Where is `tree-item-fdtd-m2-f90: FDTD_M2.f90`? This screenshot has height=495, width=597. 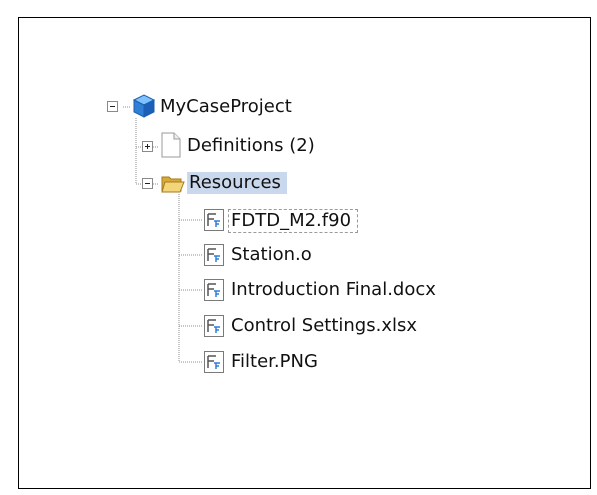
tree-item-fdtd-m2-f90: FDTD_M2.f90 is located at coordinates (293, 221).